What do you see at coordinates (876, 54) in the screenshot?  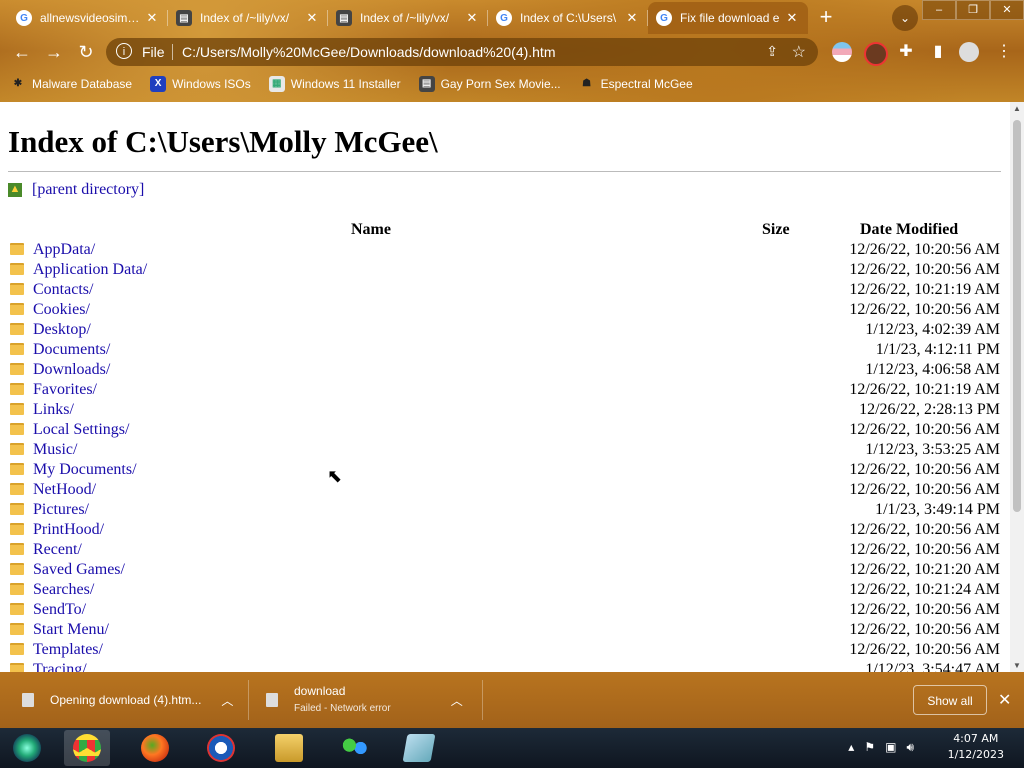 I see `profile-avatar-extension-icon` at bounding box center [876, 54].